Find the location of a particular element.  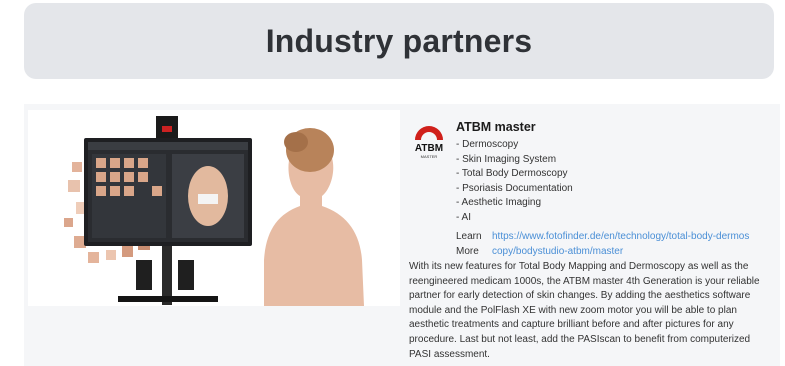

learn-more-label: Learn More is located at coordinates (469, 244).